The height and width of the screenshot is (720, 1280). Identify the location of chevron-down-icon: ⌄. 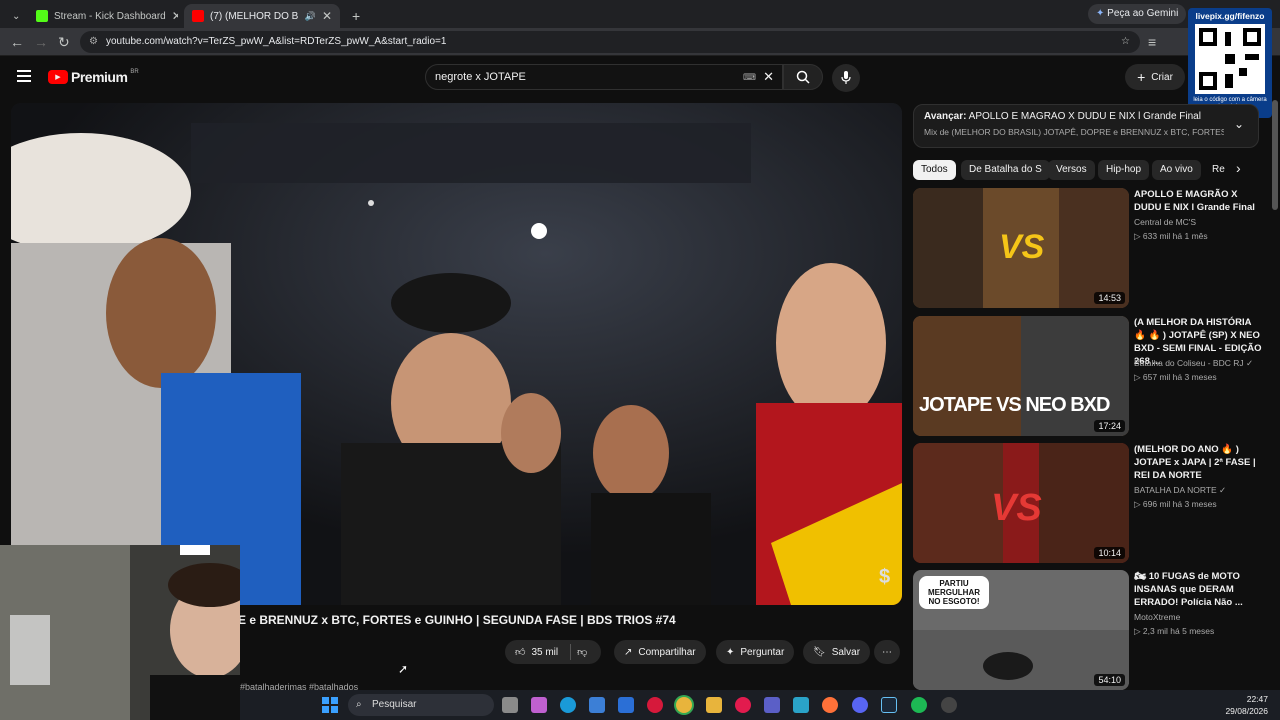
(1239, 124).